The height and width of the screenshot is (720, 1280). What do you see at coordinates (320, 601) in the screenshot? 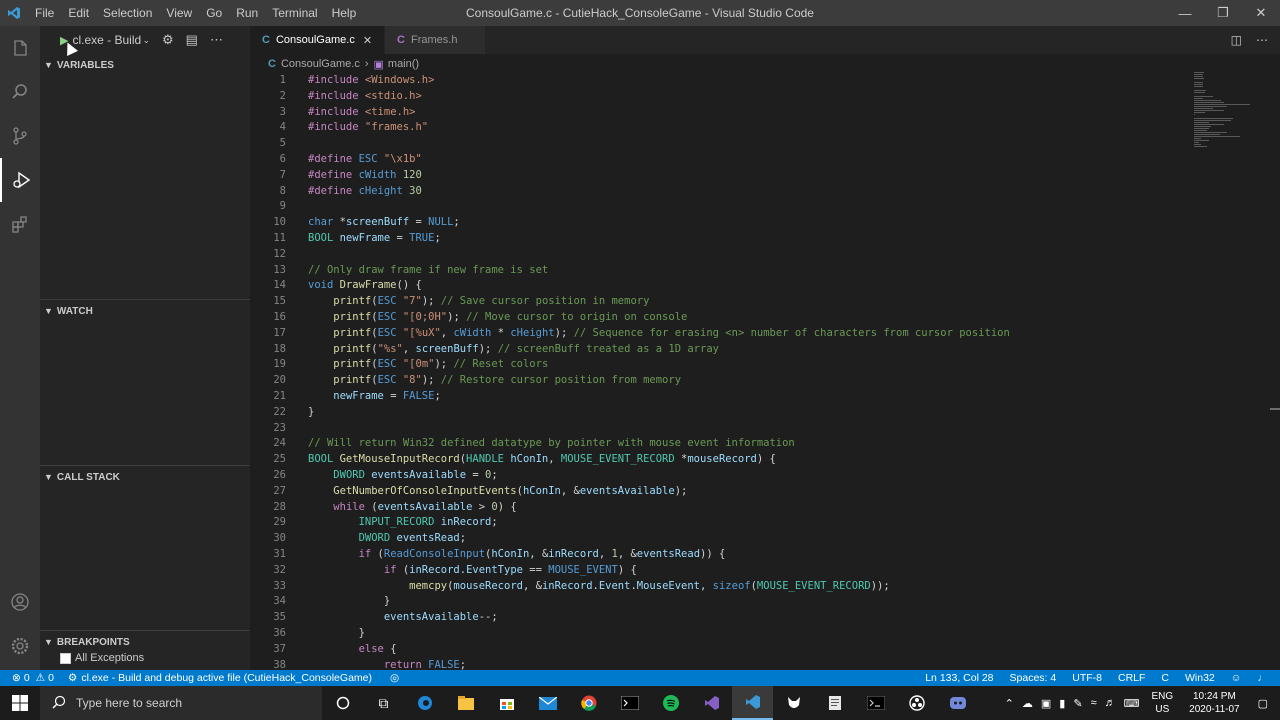
I see `code-line: 34 }` at bounding box center [320, 601].